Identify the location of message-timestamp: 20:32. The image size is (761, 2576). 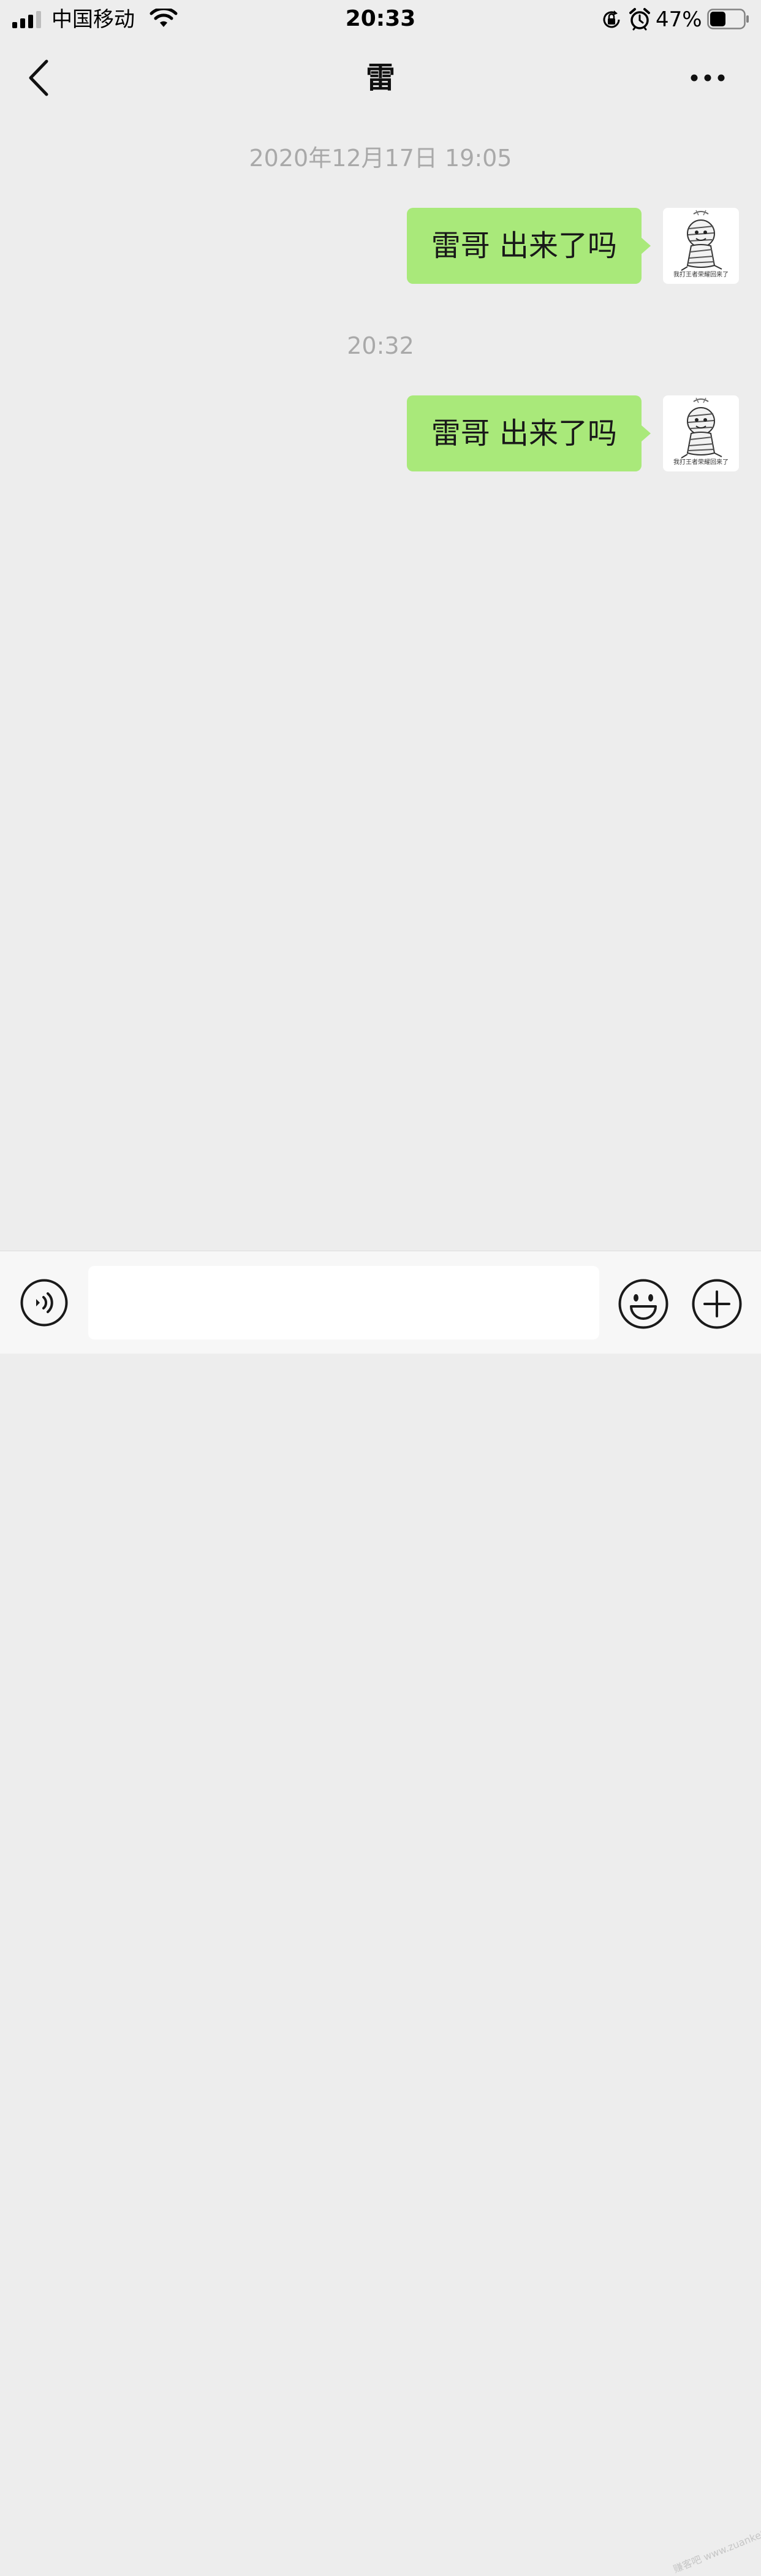
(380, 345).